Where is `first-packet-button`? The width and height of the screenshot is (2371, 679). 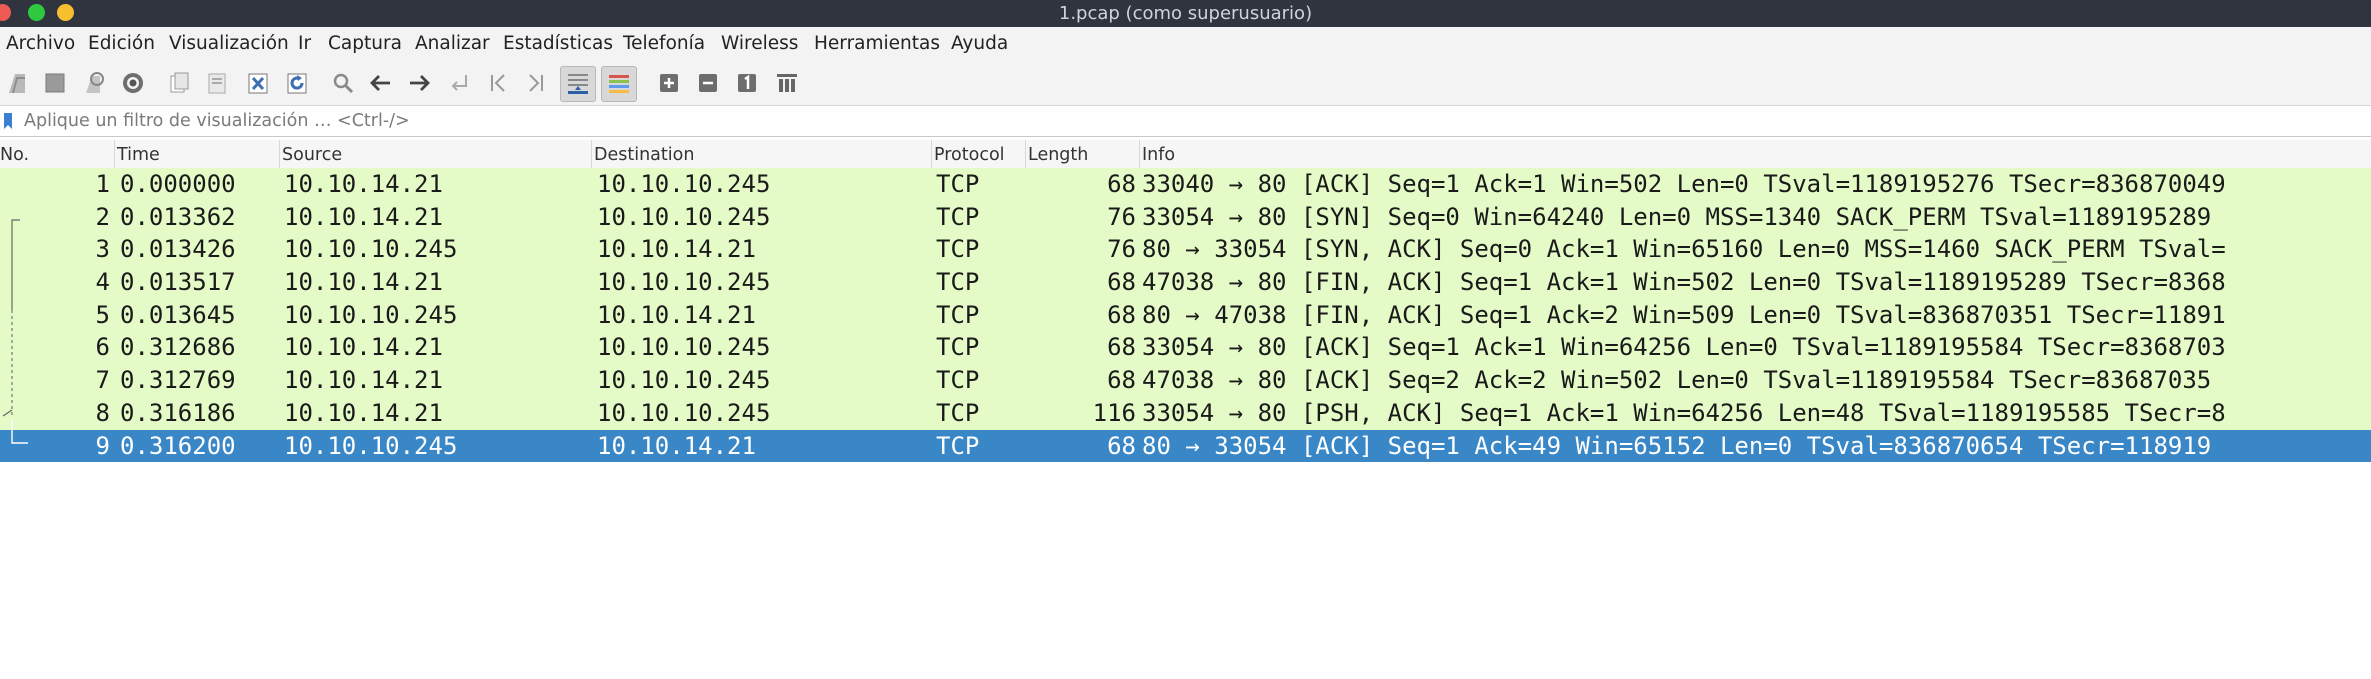
first-packet-button is located at coordinates (498, 83).